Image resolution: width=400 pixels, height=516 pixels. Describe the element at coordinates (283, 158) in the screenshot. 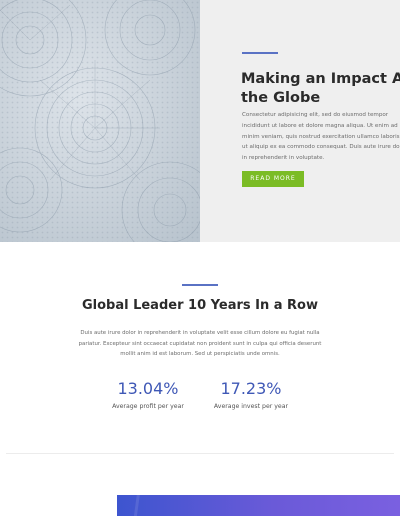

I see `hero-paragraph-line: in reprehenderit in voluptate.` at that location.